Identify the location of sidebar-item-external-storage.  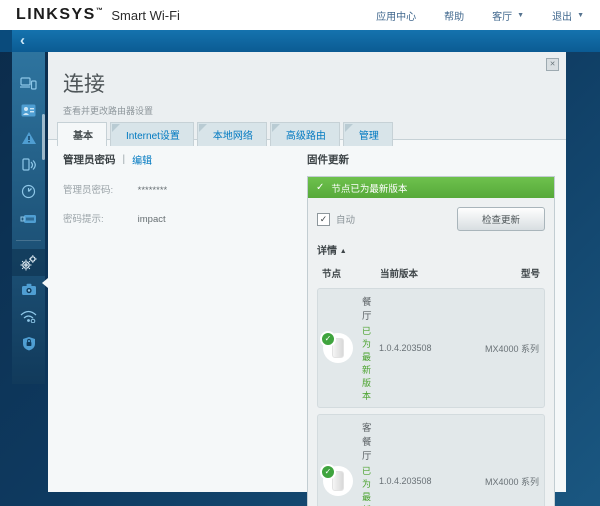
(28, 218).